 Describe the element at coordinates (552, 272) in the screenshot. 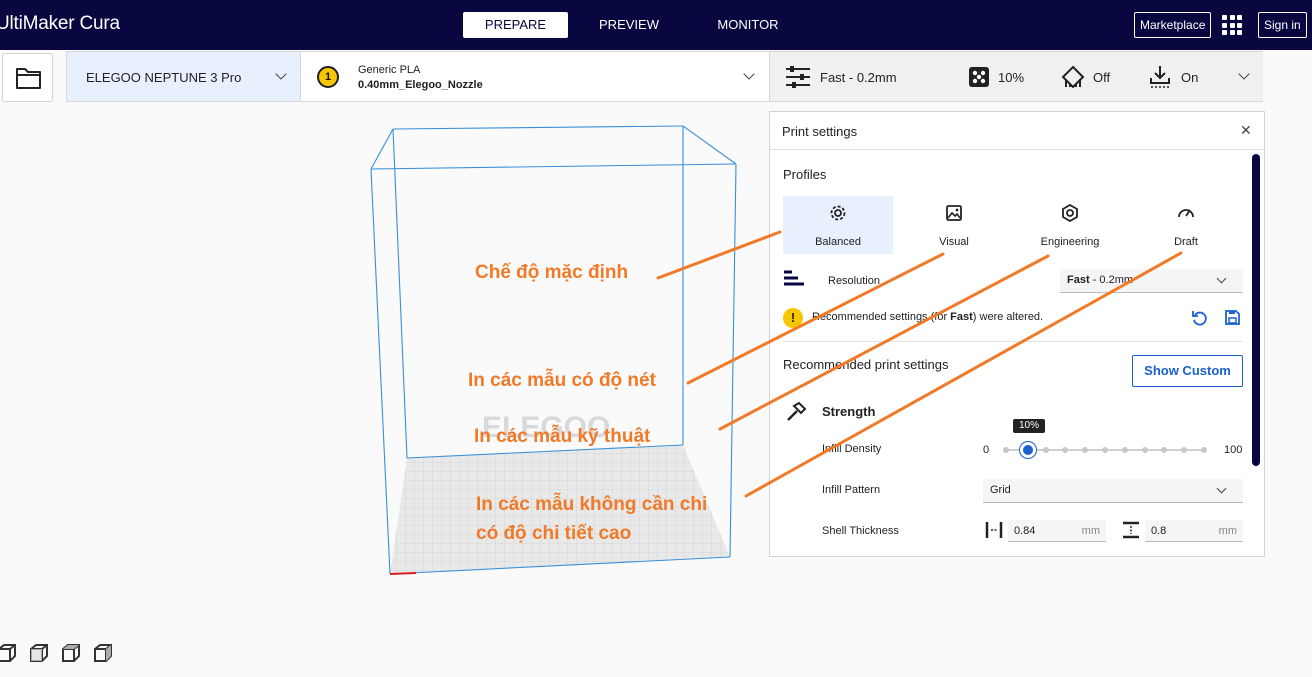

I see `annotation-default-mode: Chế độ mặc định` at that location.